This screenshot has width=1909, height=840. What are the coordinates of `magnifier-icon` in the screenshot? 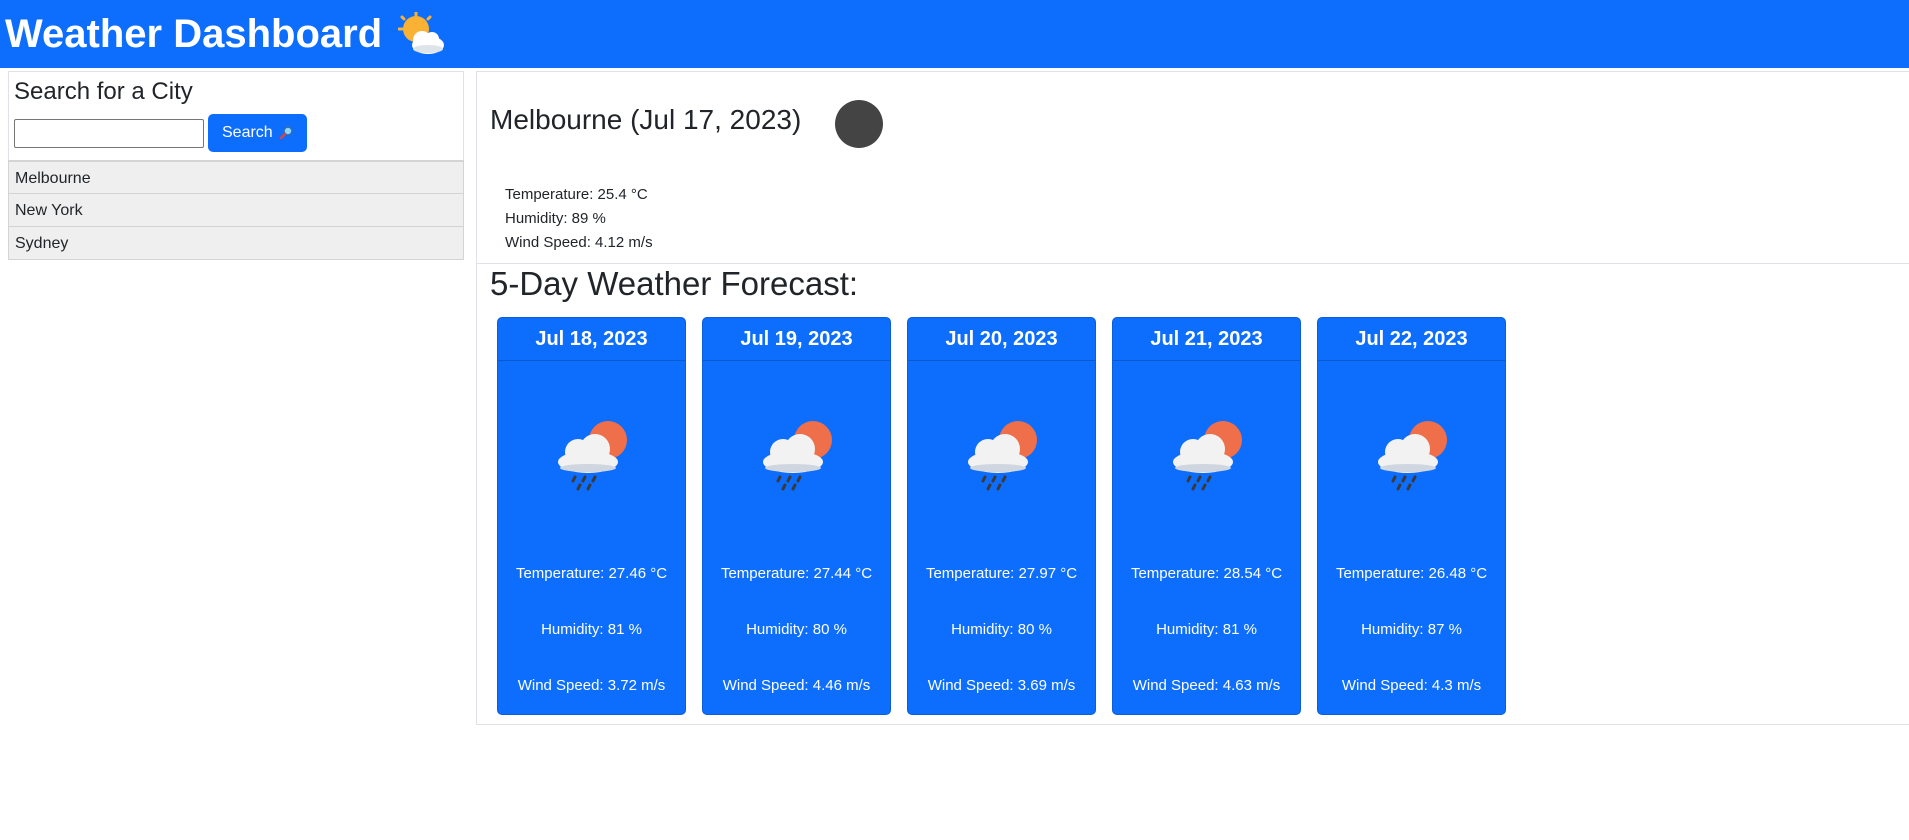 It's located at (286, 133).